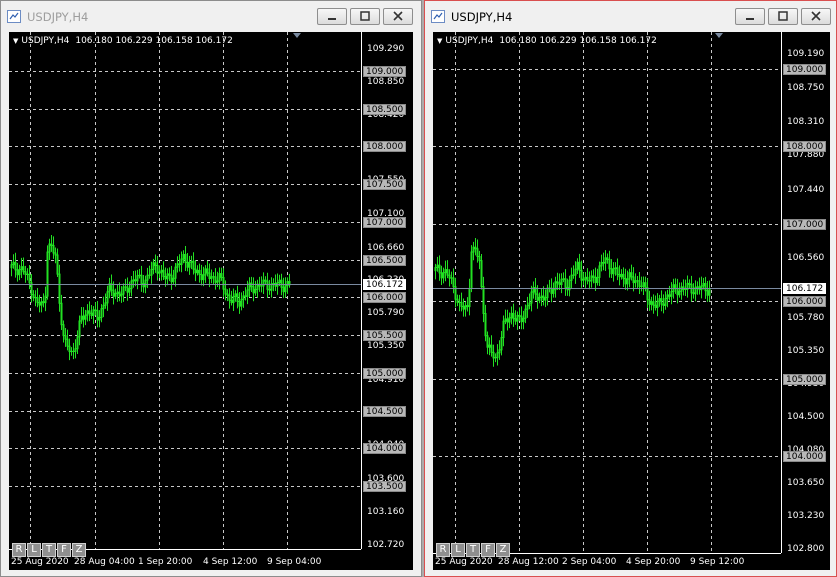 Image resolution: width=837 pixels, height=577 pixels. What do you see at coordinates (385, 336) in the screenshot?
I see `price-level-tag: 105.500` at bounding box center [385, 336].